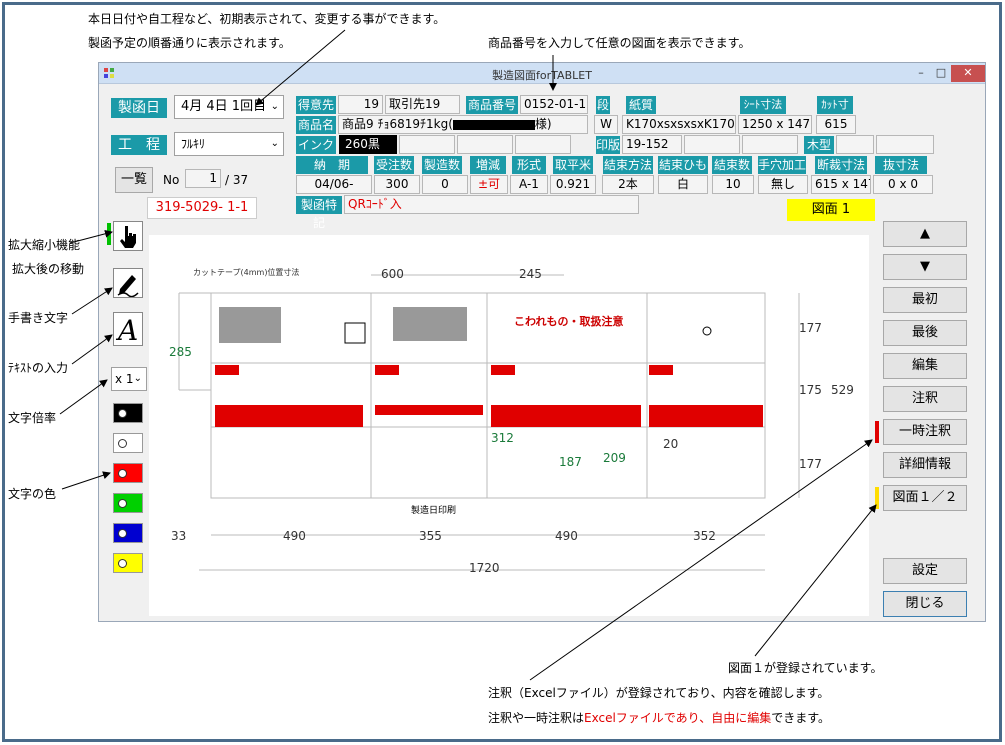 The height and width of the screenshot is (745, 1005). Describe the element at coordinates (38, 318) in the screenshot. I see `annotation-handwrite: 手書き文字` at that location.